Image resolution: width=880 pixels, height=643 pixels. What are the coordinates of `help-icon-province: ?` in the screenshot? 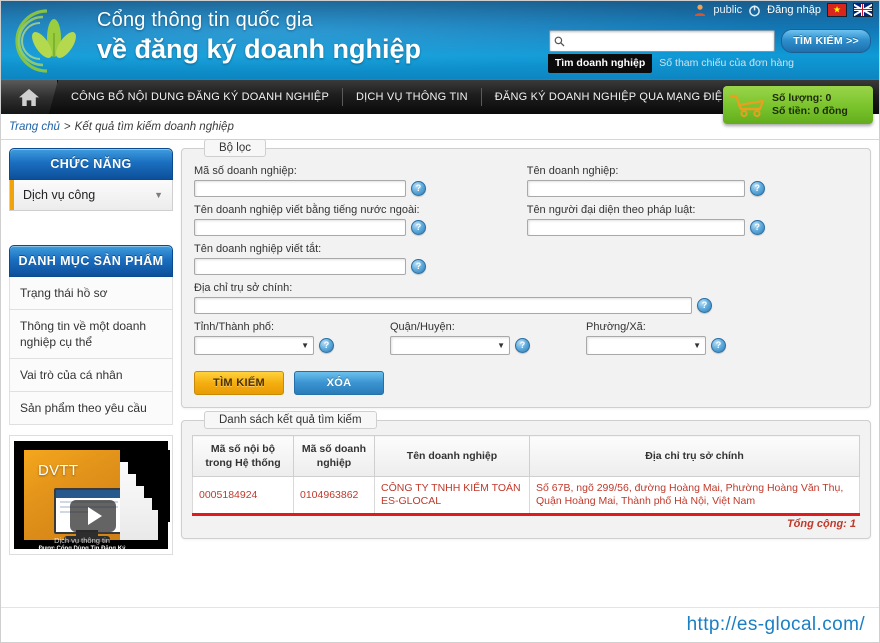 It's located at (326, 345).